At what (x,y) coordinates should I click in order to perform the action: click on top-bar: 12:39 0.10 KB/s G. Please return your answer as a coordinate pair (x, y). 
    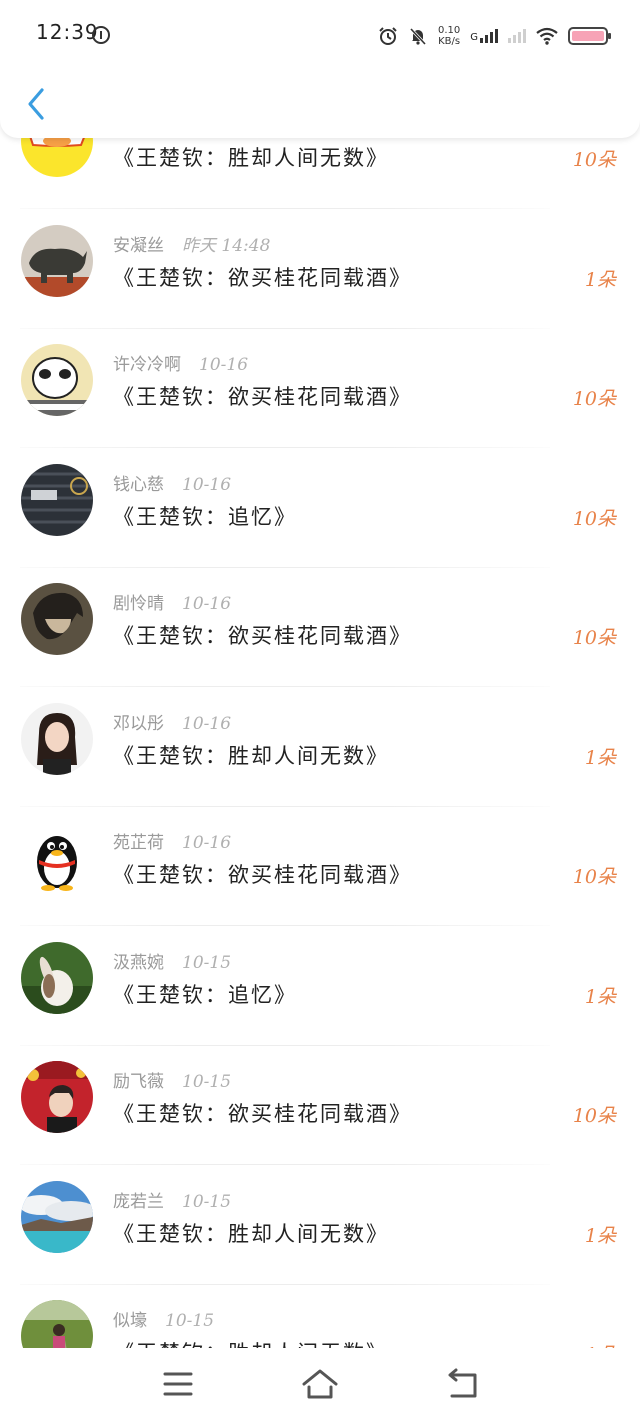
    Looking at the image, I should click on (320, 69).